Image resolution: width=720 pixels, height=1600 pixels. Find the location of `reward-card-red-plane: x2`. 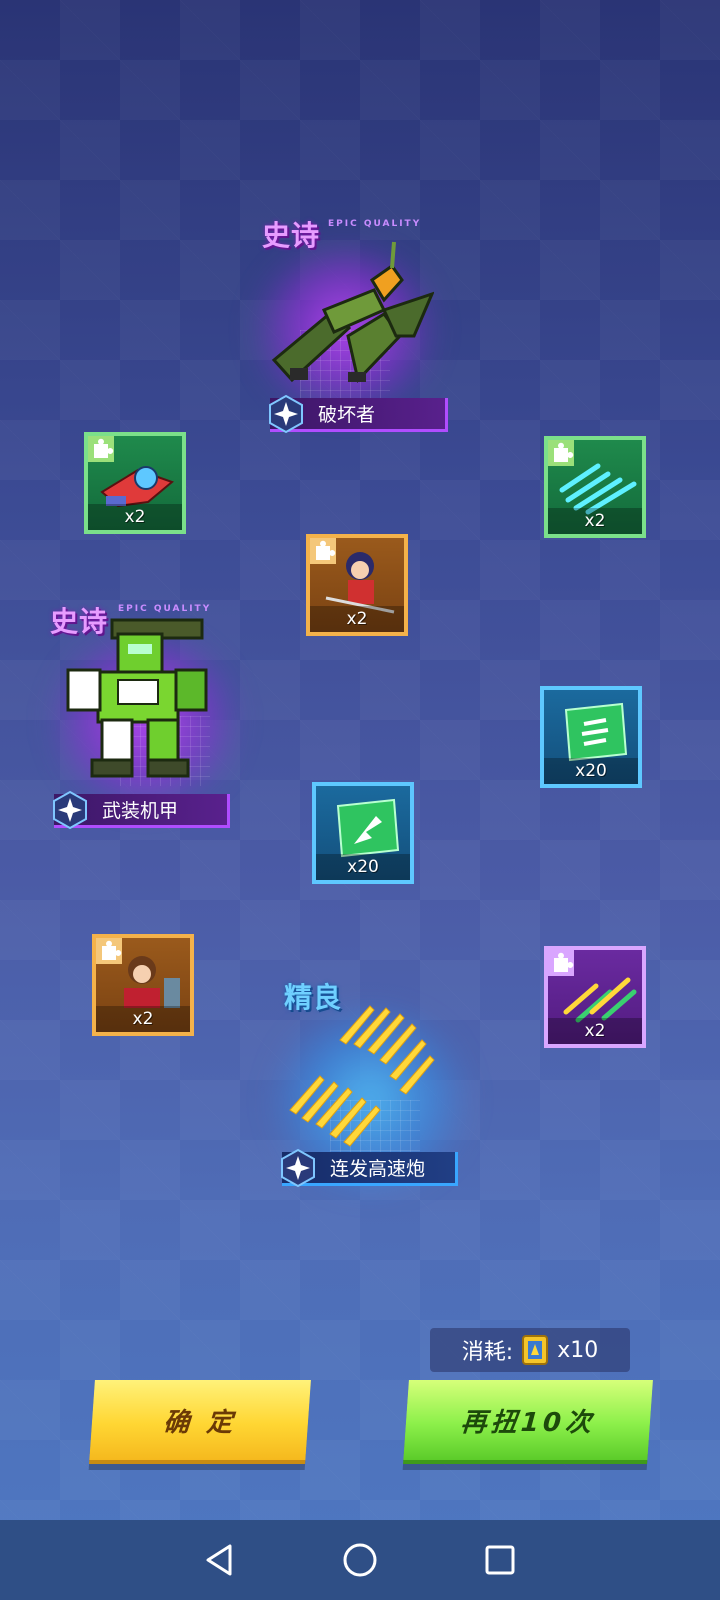

reward-card-red-plane: x2 is located at coordinates (135, 483).